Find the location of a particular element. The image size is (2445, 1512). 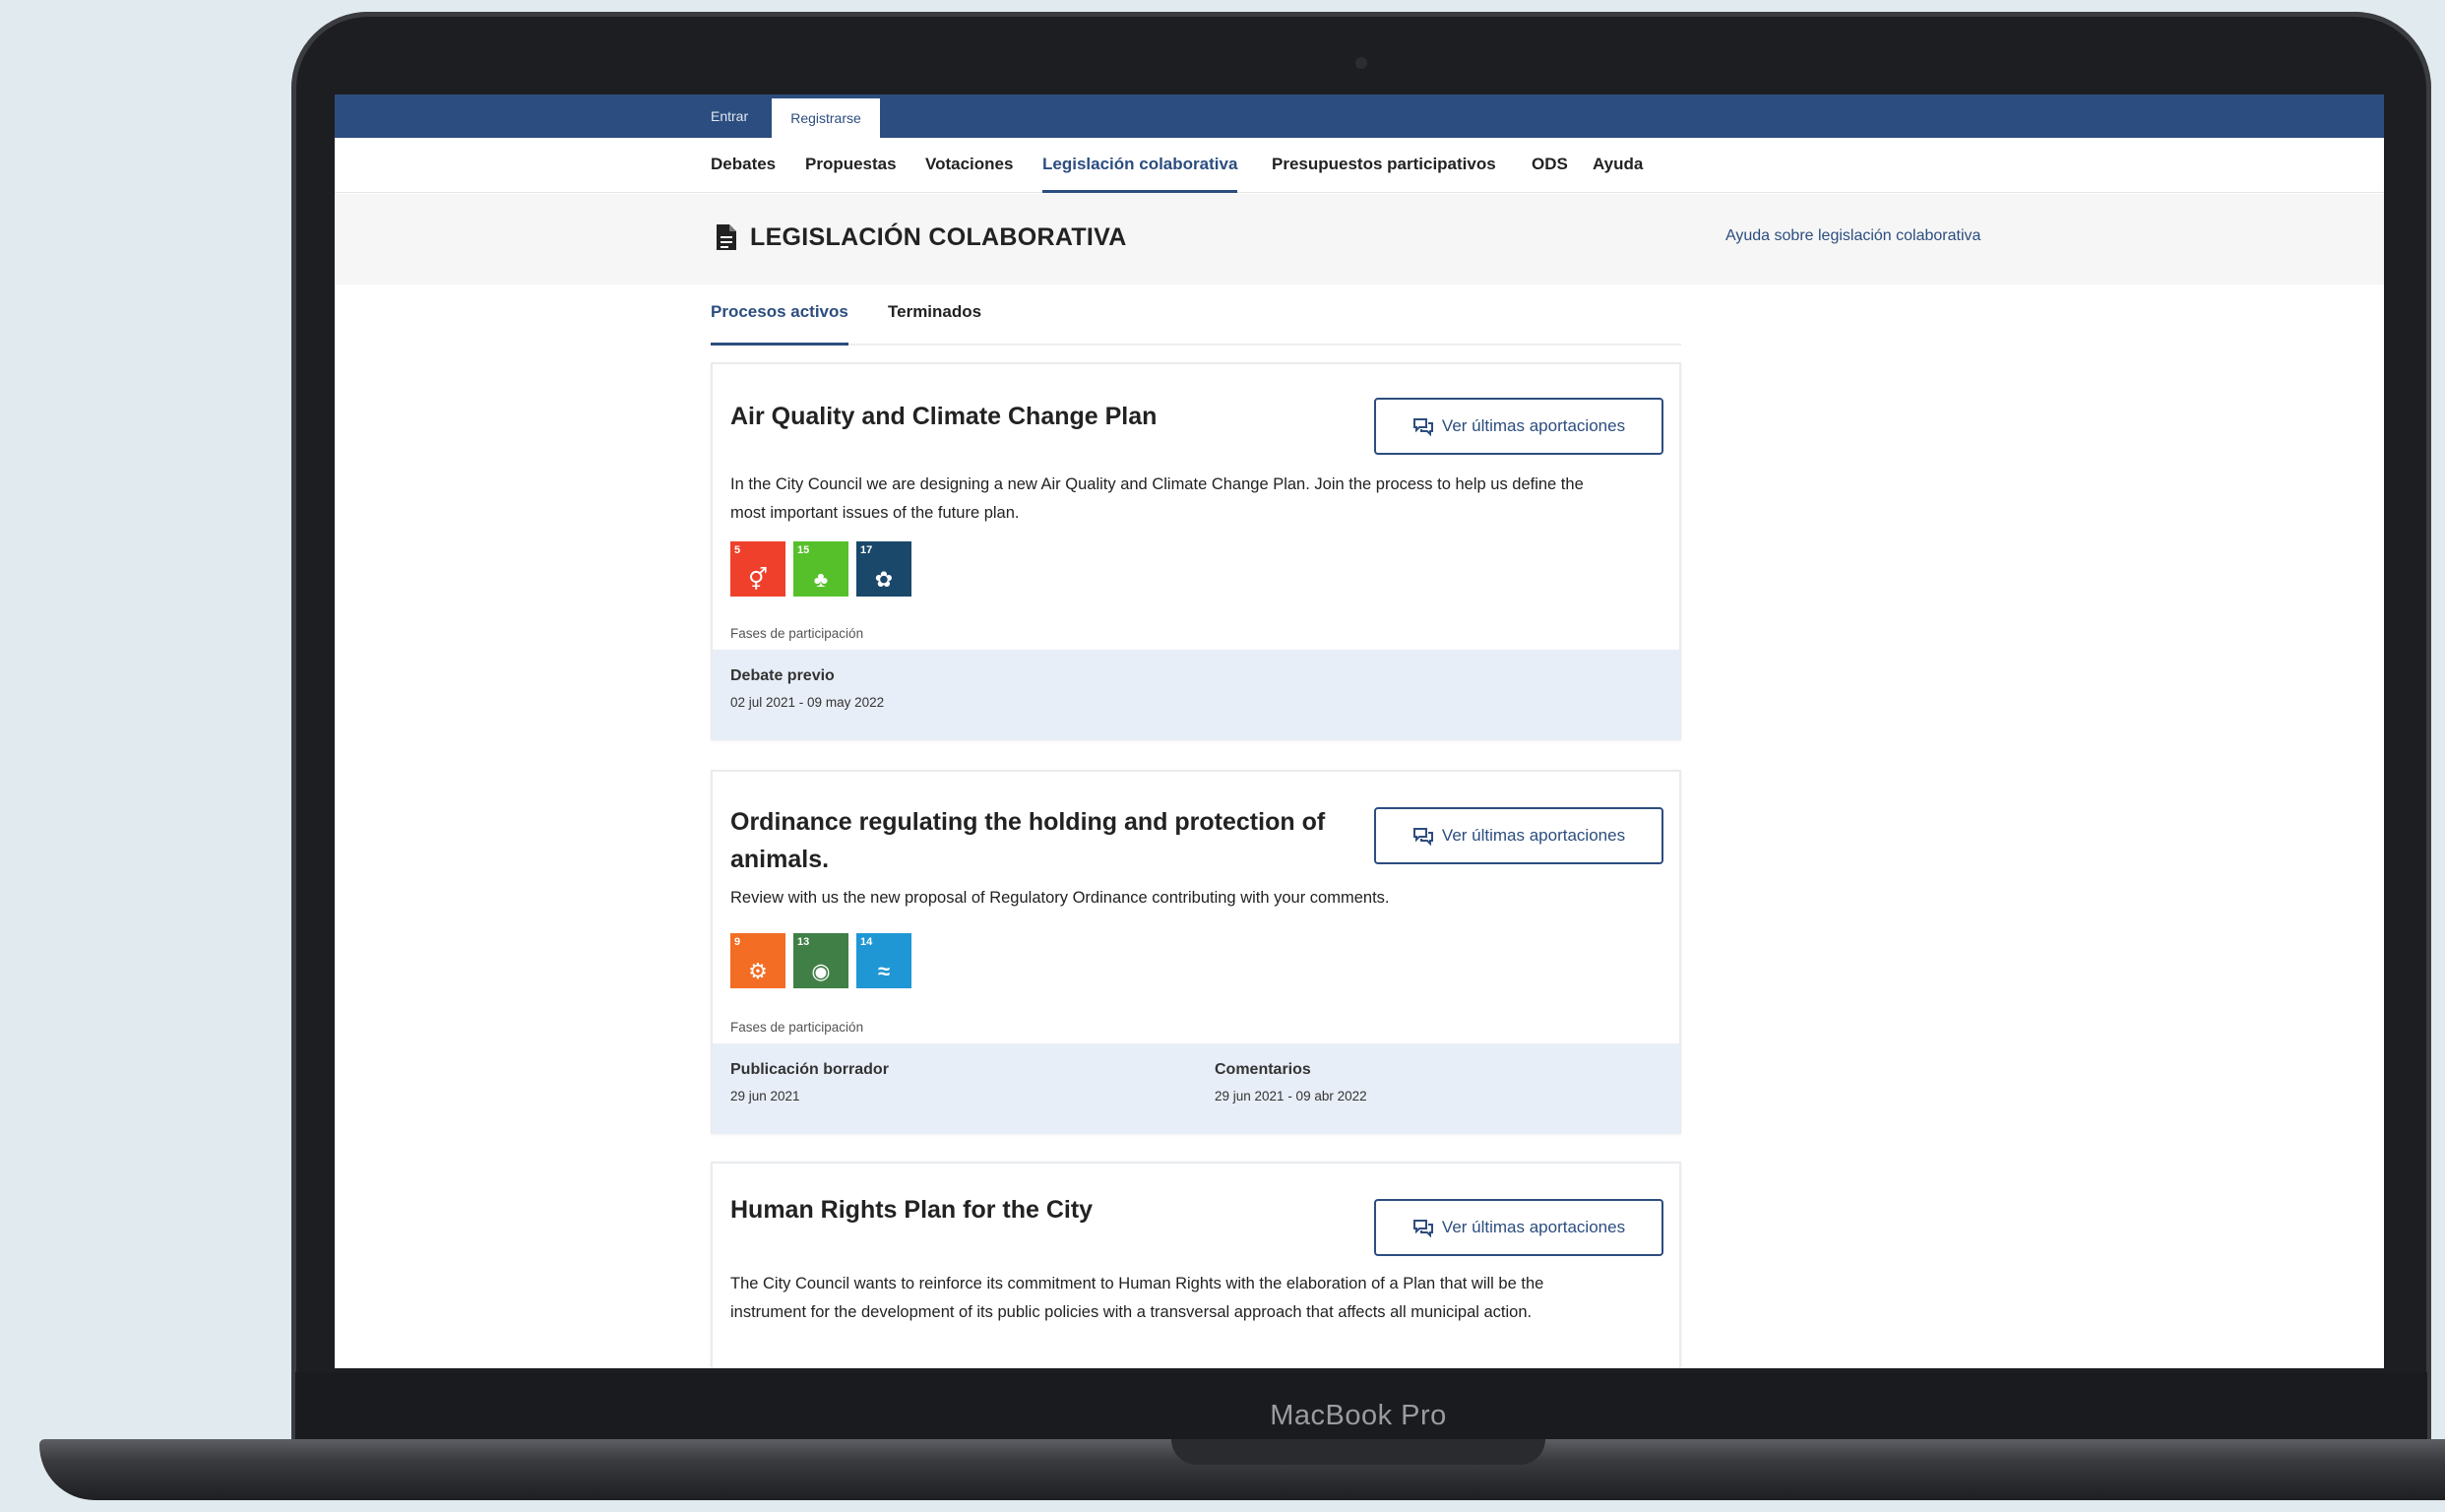

process-title: Air Quality and Climate Change Plan is located at coordinates (1045, 416).